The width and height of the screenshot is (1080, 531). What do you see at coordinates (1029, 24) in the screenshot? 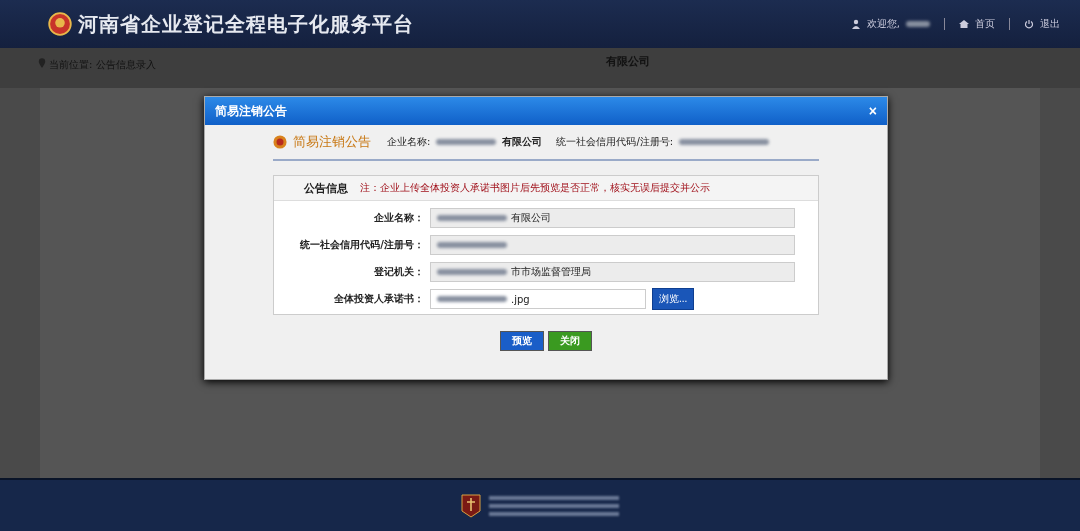
I see `power-icon` at bounding box center [1029, 24].